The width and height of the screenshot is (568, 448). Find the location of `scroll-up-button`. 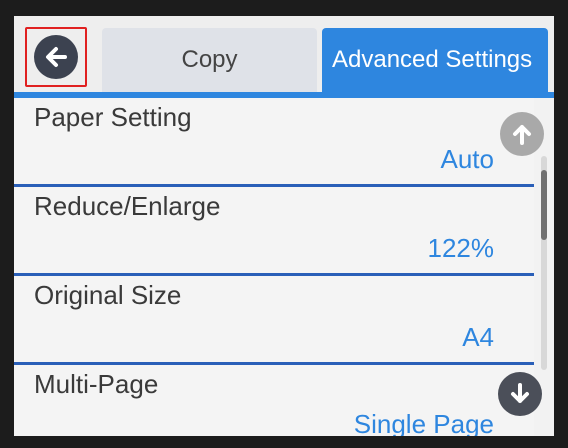

scroll-up-button is located at coordinates (522, 134).